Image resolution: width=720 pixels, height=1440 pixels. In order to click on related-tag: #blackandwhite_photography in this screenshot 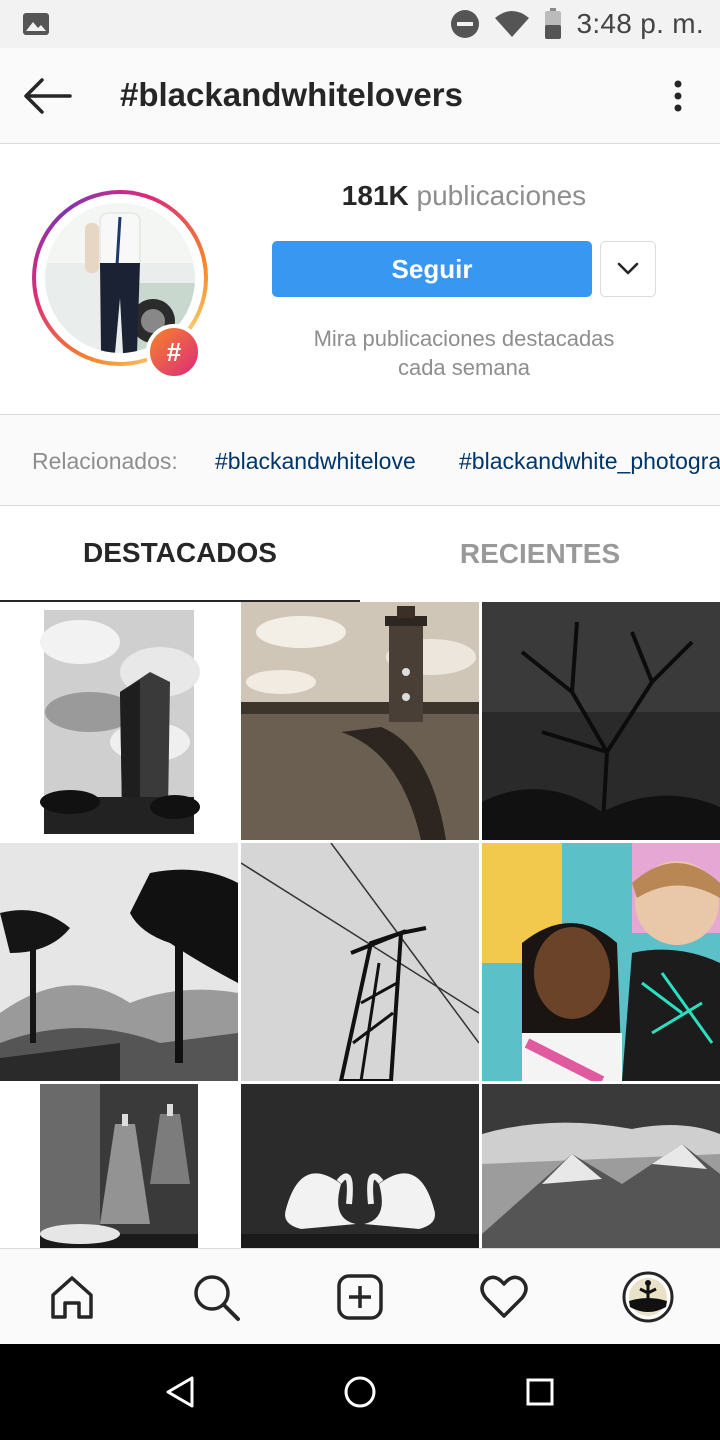, I will do `click(589, 461)`.